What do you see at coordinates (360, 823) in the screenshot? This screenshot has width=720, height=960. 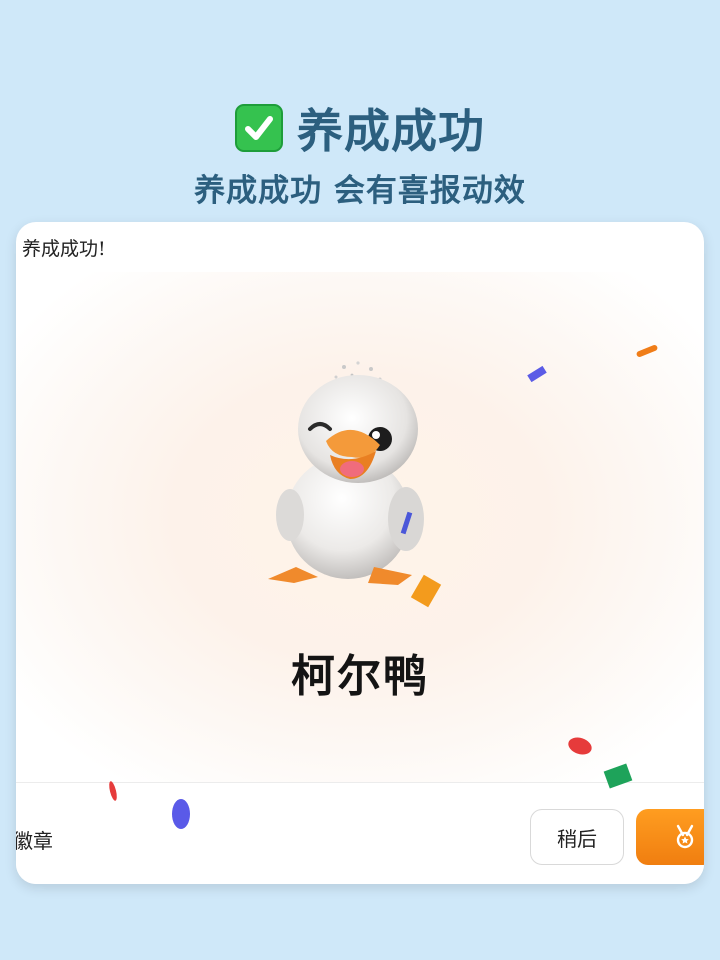 I see `dialog-footer: 徽章 稍后` at bounding box center [360, 823].